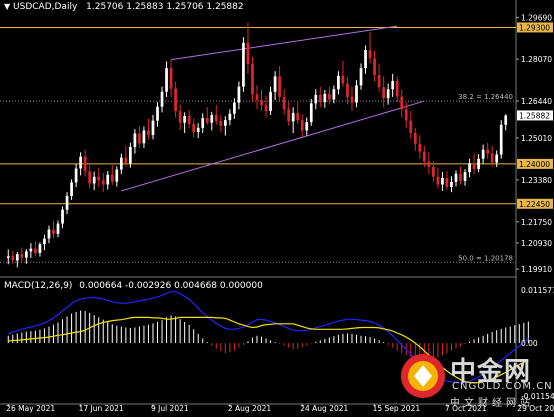  What do you see at coordinates (165, 7) in the screenshot?
I see `ohlc-readout: 1.25706 1.25883 1.25706 1.25882` at bounding box center [165, 7].